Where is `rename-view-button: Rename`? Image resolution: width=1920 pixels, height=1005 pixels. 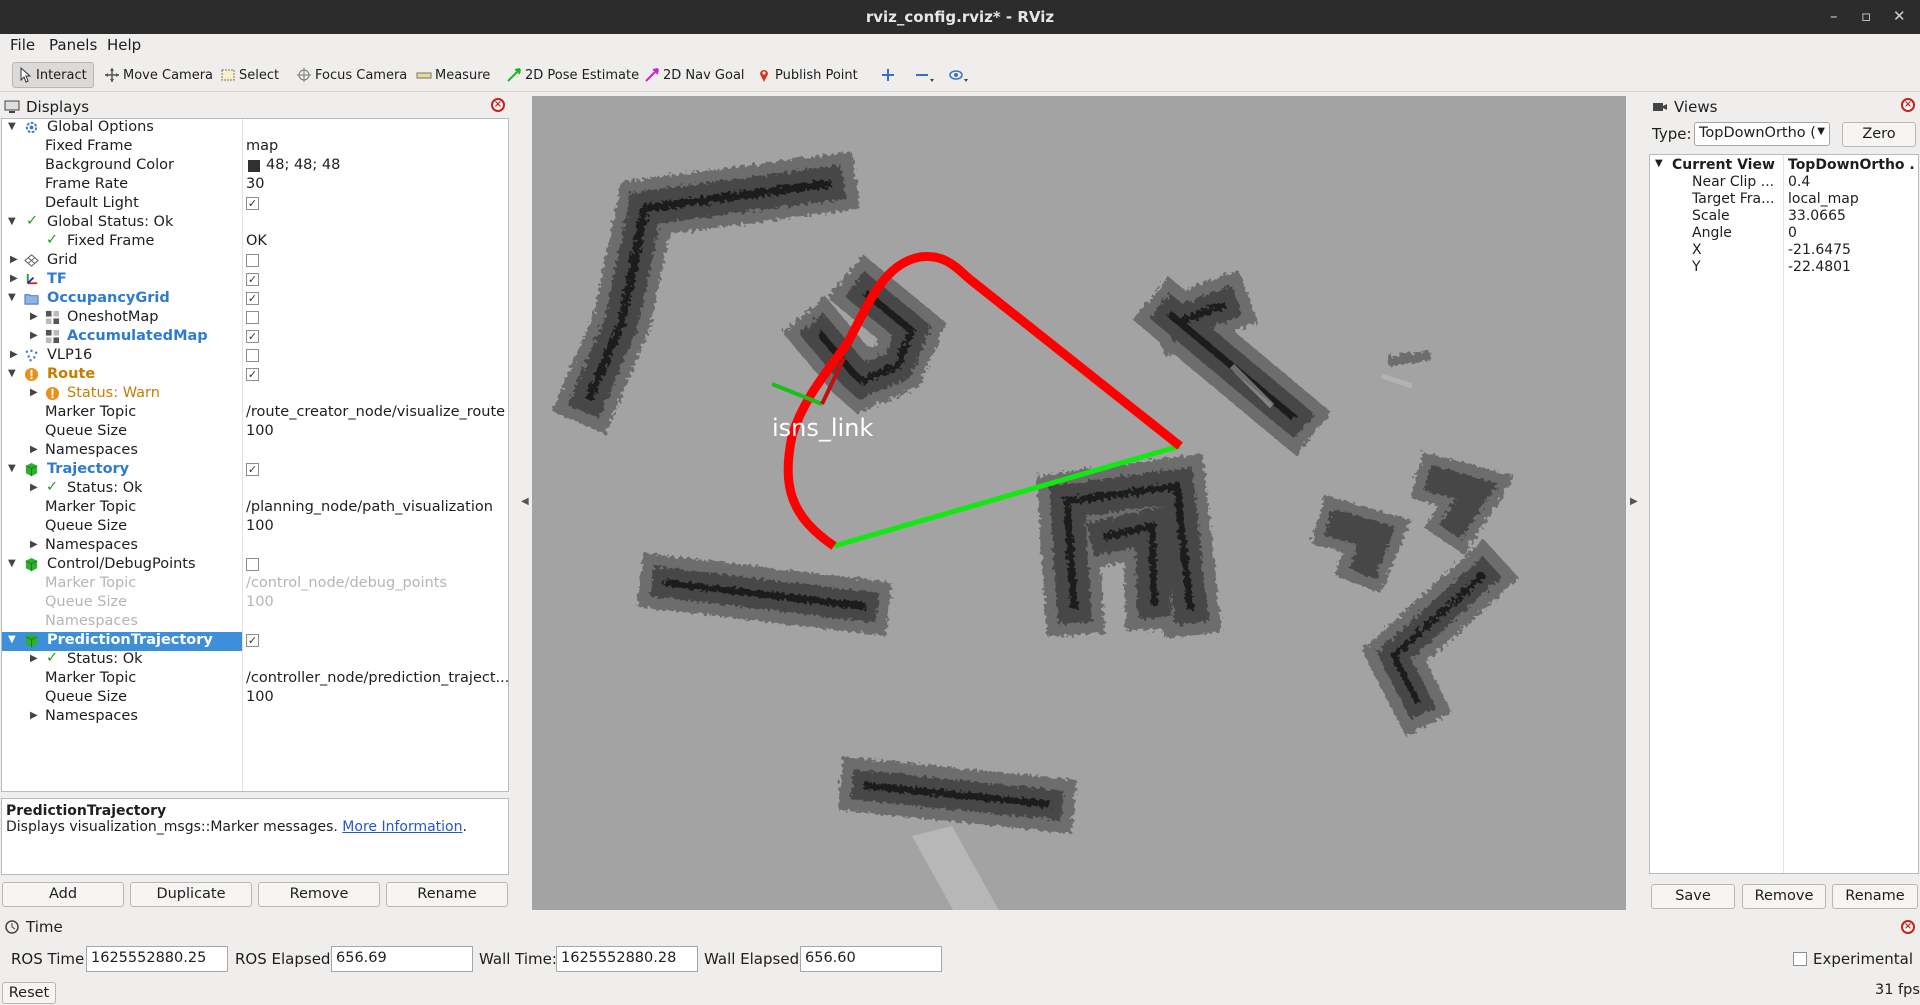
rename-view-button: Rename is located at coordinates (1875, 896).